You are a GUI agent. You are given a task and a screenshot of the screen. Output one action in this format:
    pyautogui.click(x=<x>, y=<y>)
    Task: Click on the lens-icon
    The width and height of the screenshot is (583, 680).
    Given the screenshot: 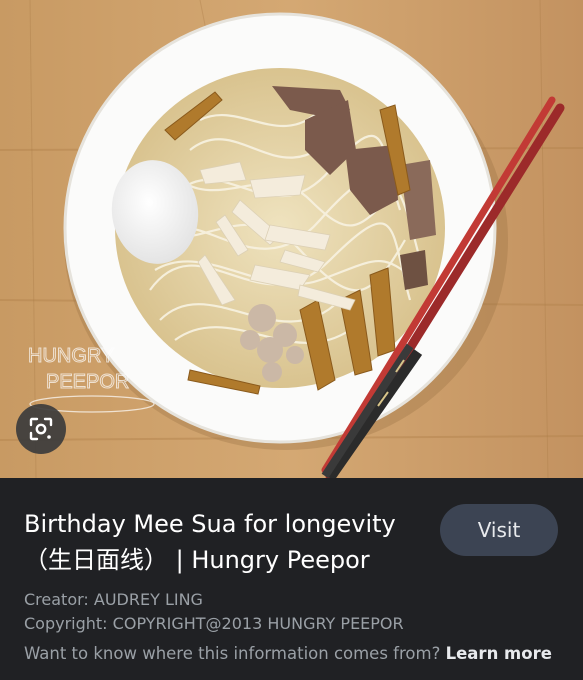 What is the action you would take?
    pyautogui.click(x=41, y=429)
    